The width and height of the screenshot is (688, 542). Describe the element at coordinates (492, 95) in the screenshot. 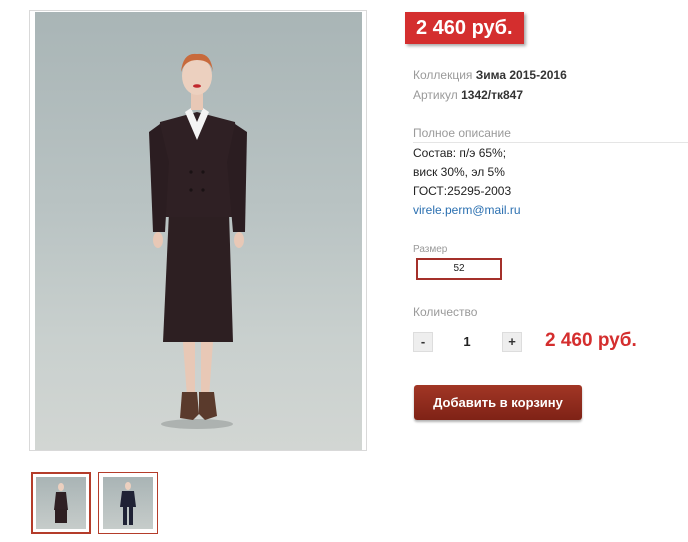

I see `article-value: 1342/тк847` at that location.